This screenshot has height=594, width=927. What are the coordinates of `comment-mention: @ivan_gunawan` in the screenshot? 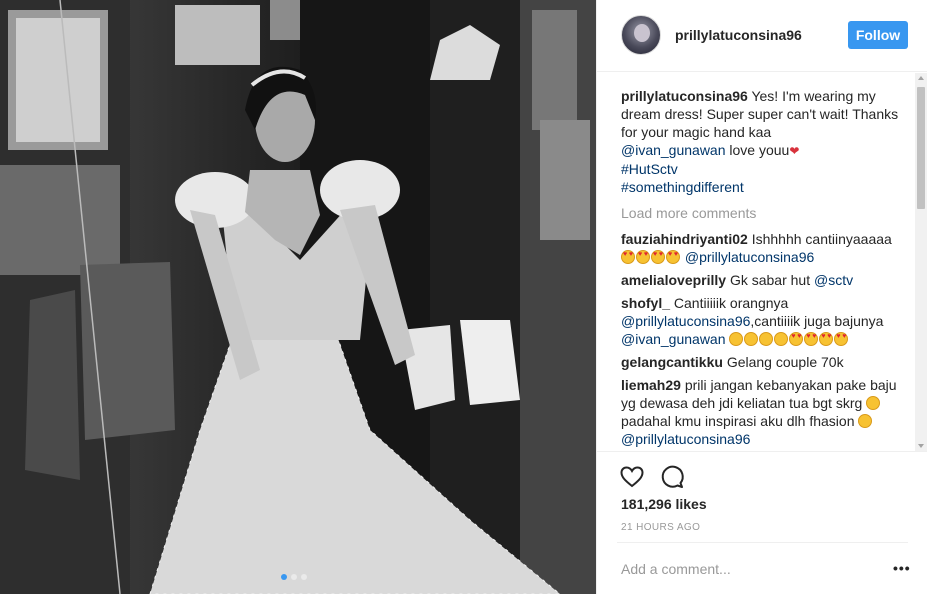 It's located at (673, 339).